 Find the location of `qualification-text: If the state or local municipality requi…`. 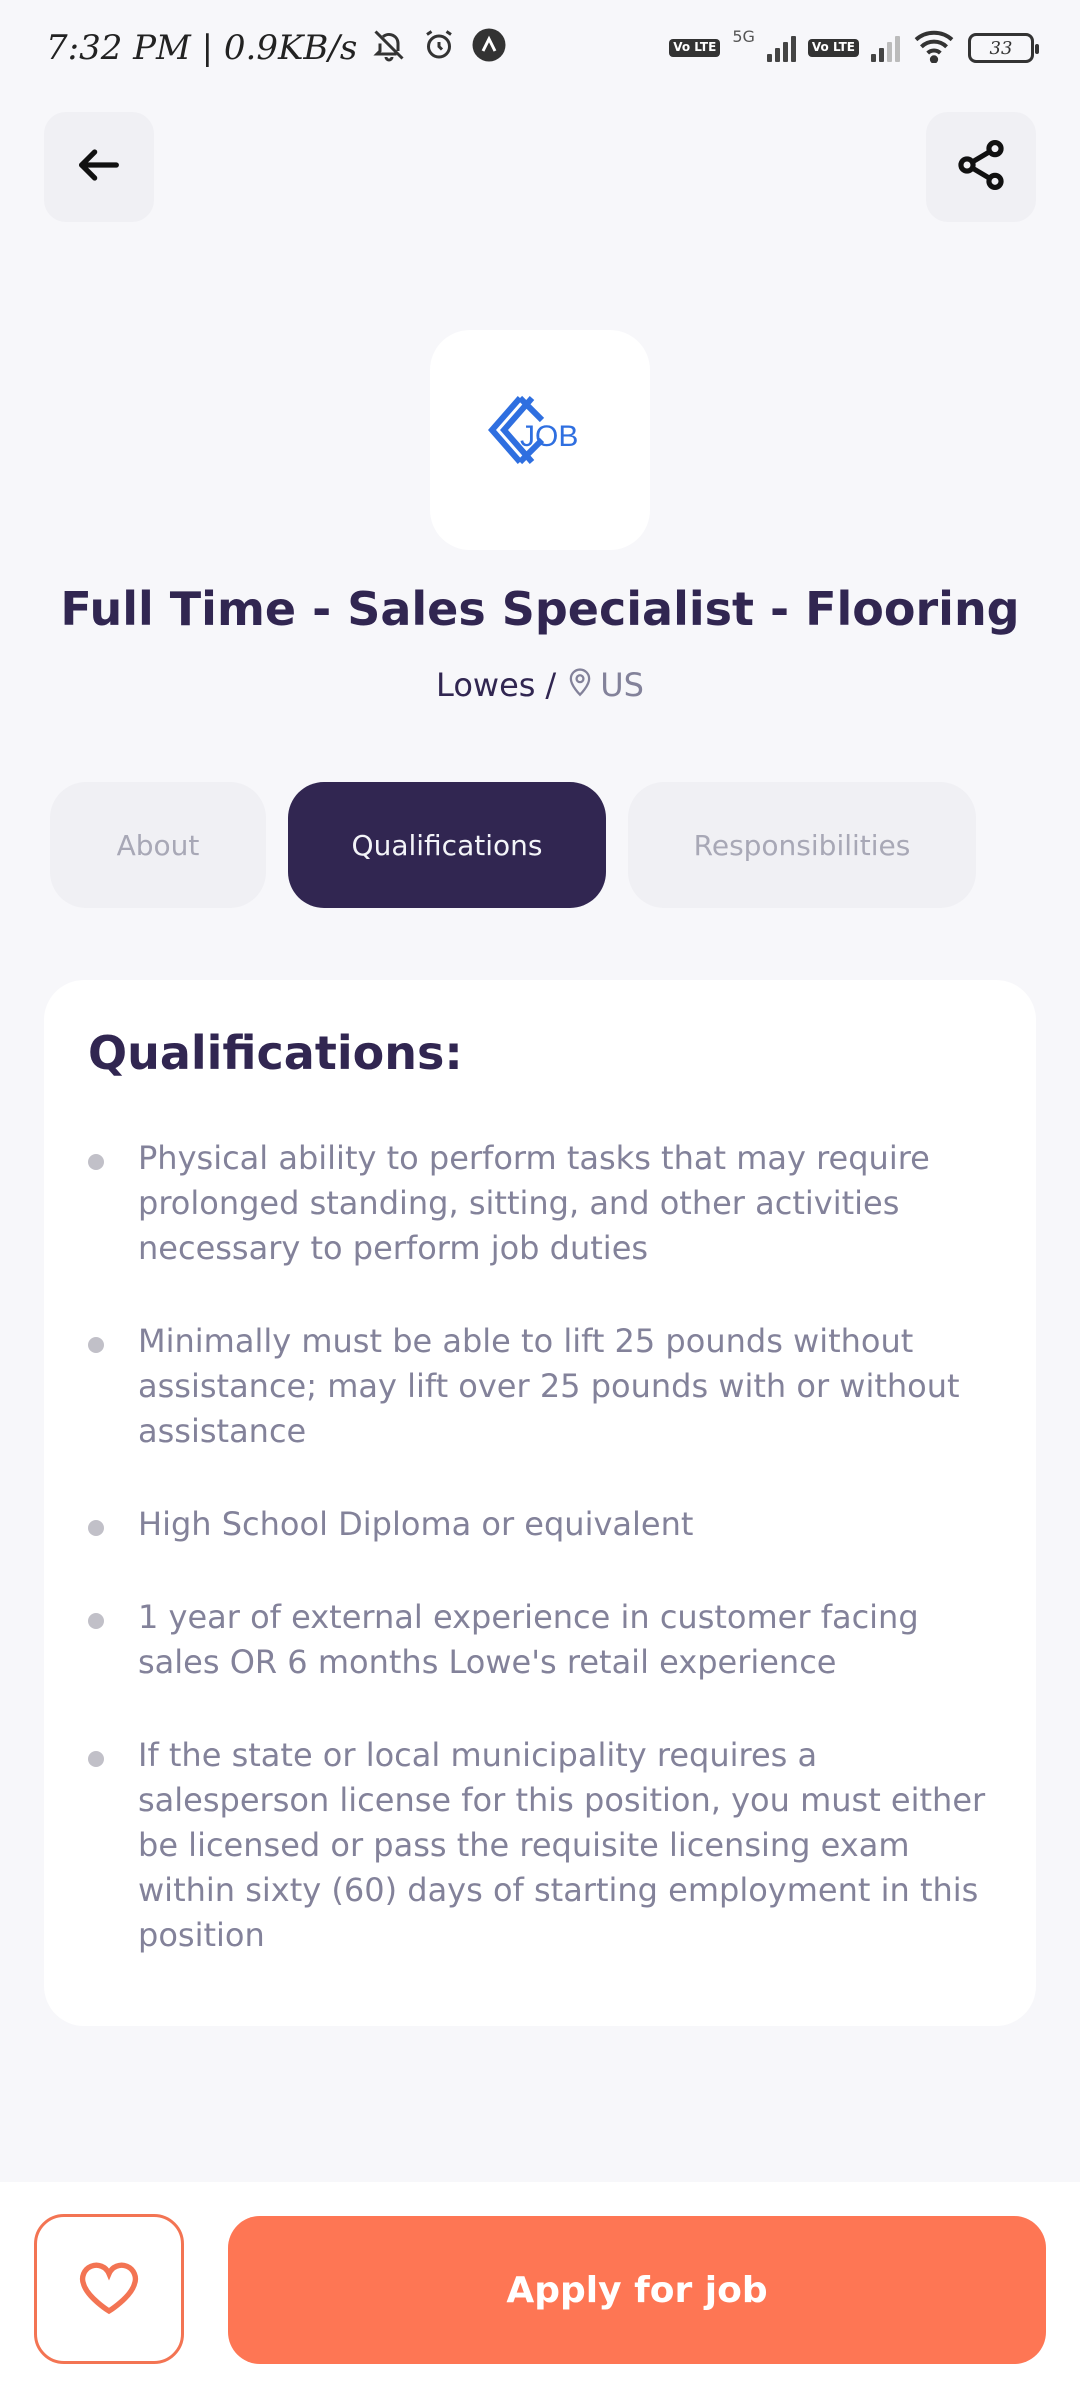

qualification-text: If the state or local municipality requi… is located at coordinates (562, 1845).